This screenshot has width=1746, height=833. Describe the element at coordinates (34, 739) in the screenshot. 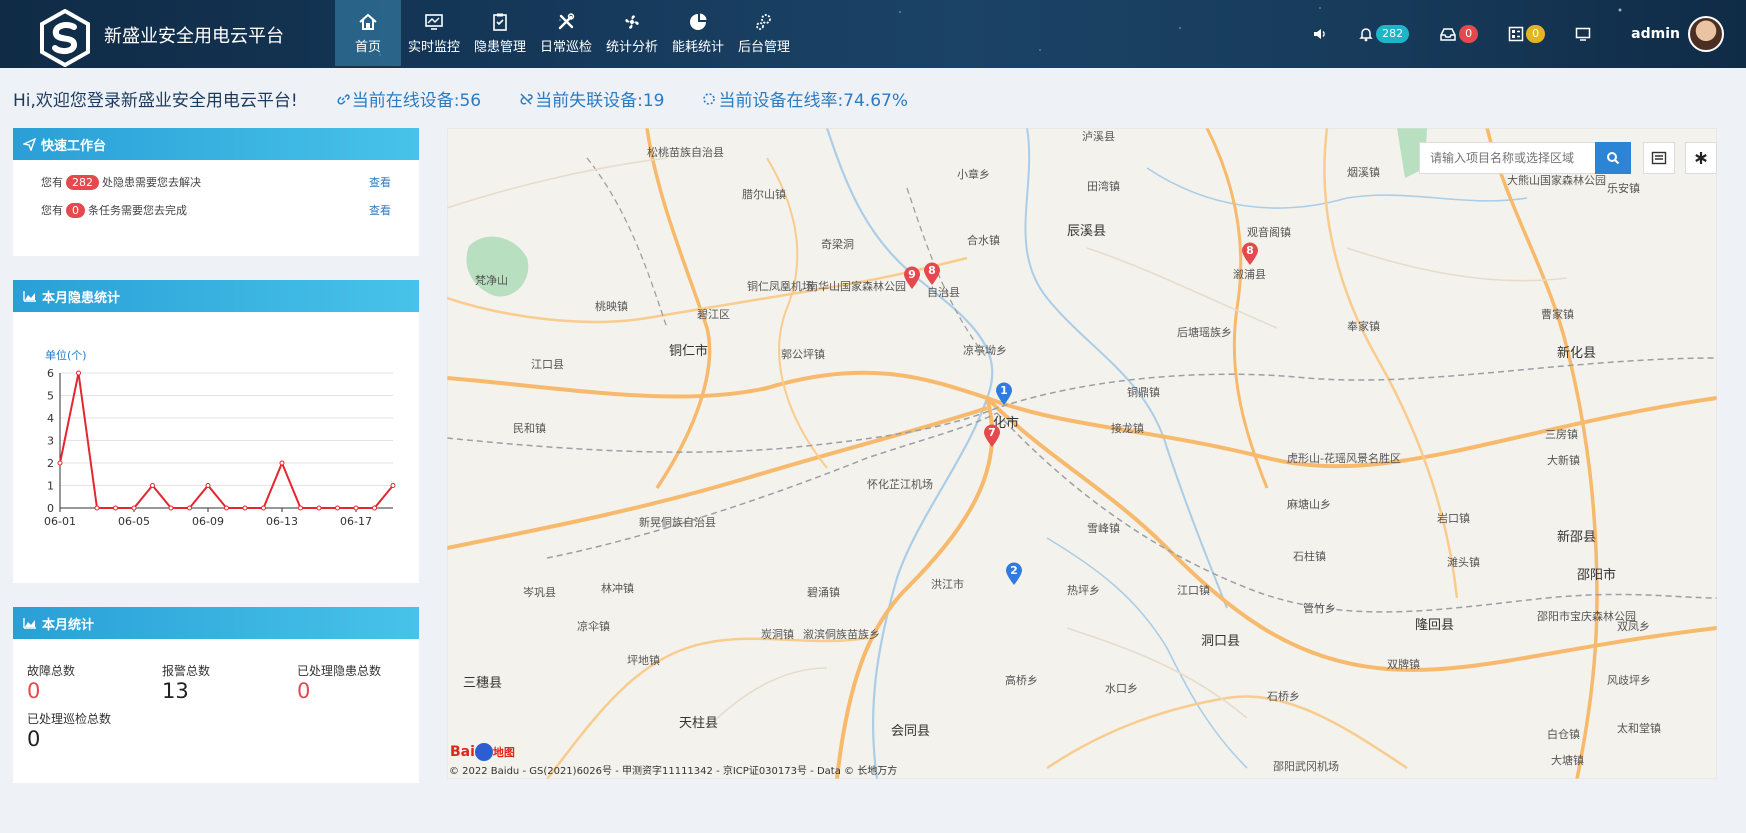

I see `handled-inspection-value: 0` at that location.